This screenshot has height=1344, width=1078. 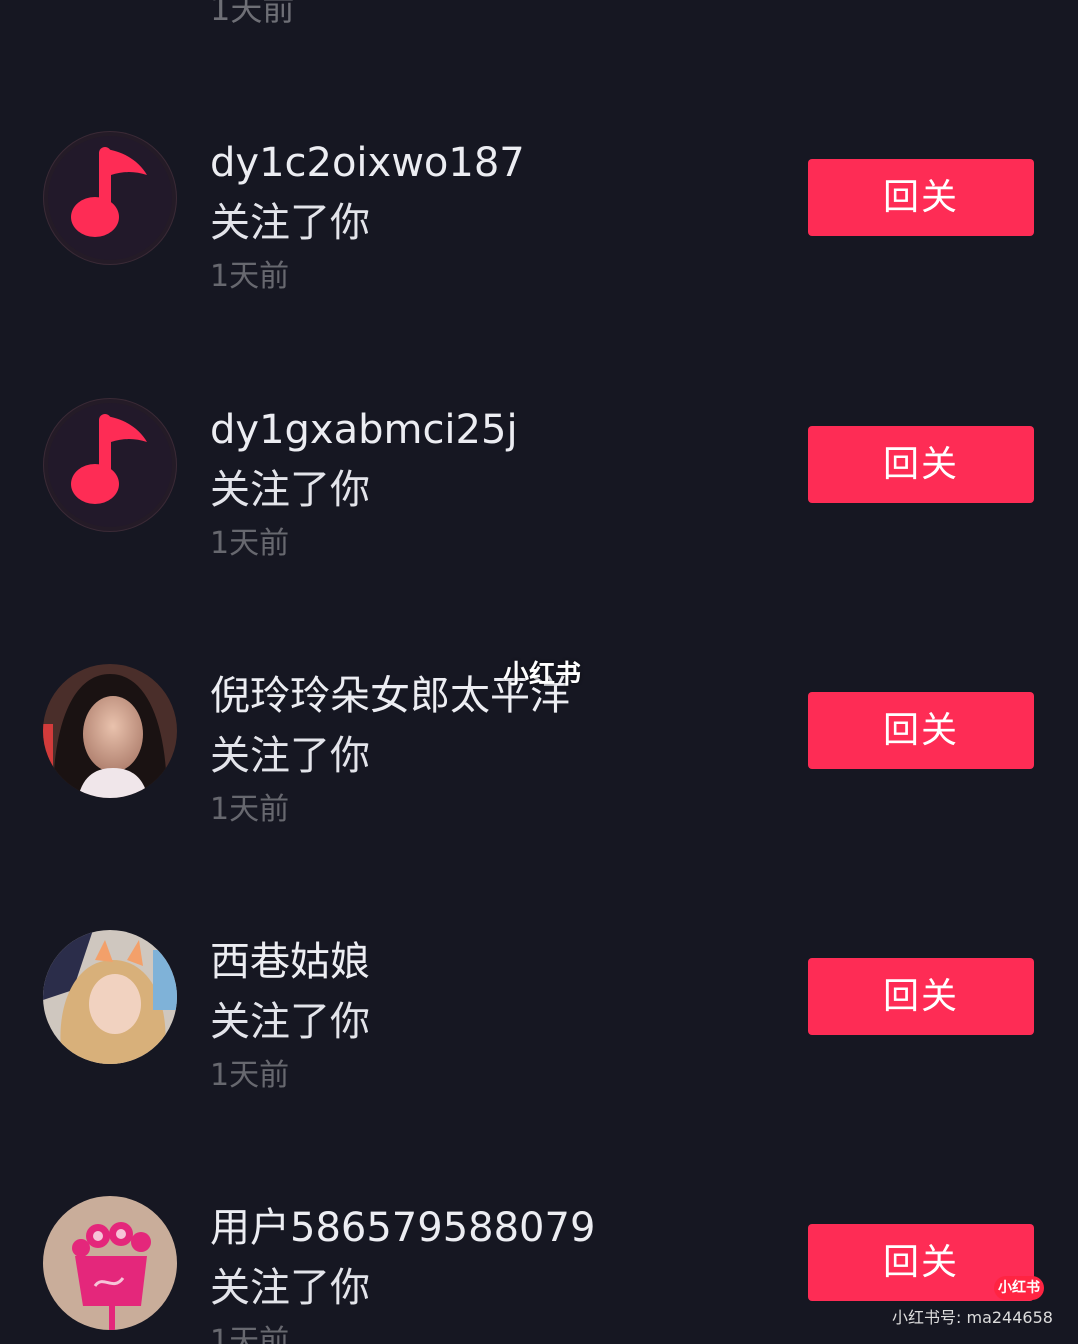 What do you see at coordinates (539, 231) in the screenshot?
I see `list-item: dy1c2oixwo187 关注了你 1天前 回关` at bounding box center [539, 231].